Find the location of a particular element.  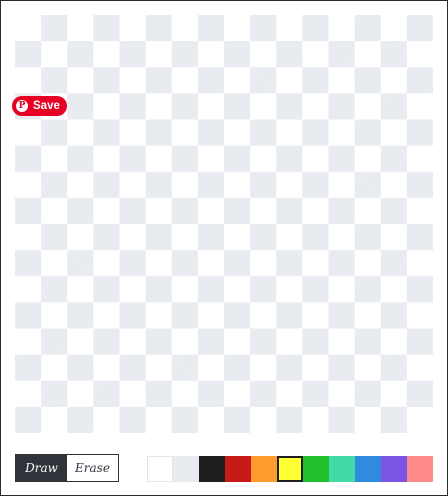

color-swatch-blue is located at coordinates (368, 469).